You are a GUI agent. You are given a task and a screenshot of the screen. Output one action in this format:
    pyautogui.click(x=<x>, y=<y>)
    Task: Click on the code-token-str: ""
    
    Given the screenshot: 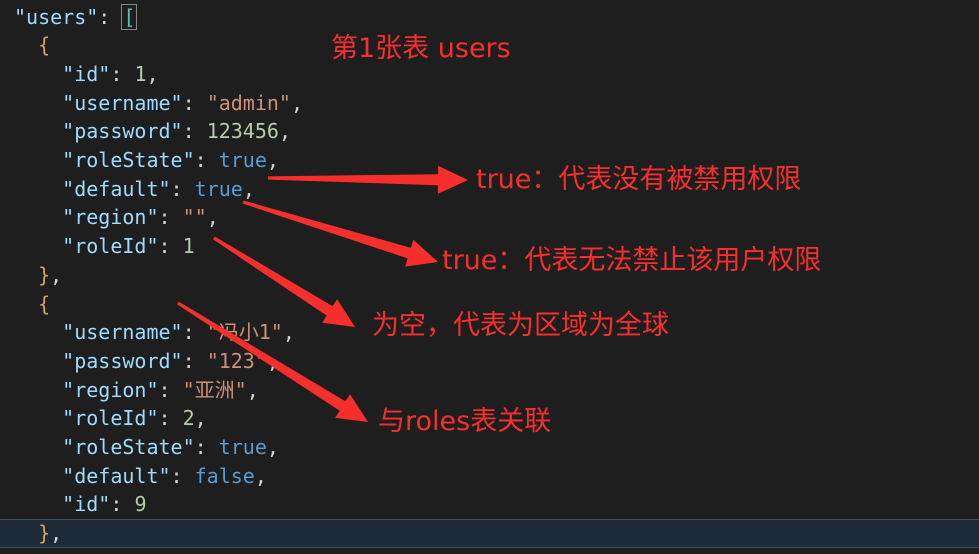 What is the action you would take?
    pyautogui.click(x=194, y=217)
    